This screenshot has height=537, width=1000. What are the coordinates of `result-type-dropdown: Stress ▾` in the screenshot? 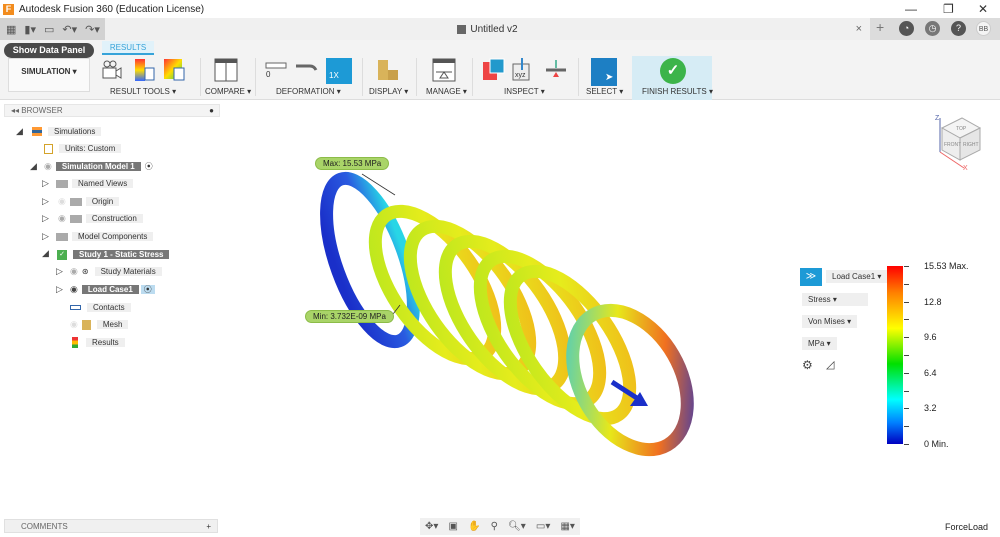 It's located at (835, 299).